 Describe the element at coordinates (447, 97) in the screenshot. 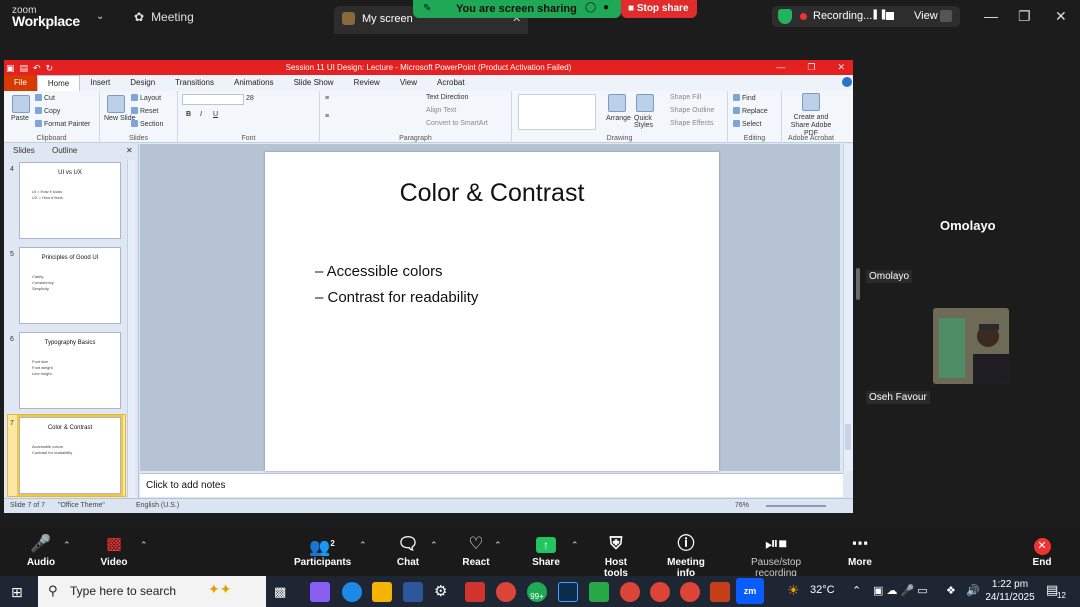

I see `text-direction-button: Text Direction` at that location.